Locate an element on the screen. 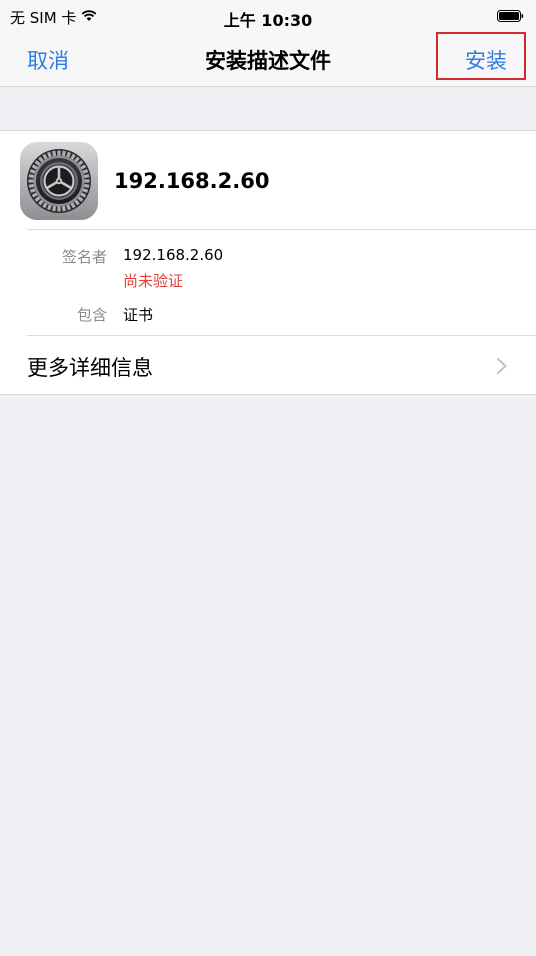  battery-icon is located at coordinates (510, 16).